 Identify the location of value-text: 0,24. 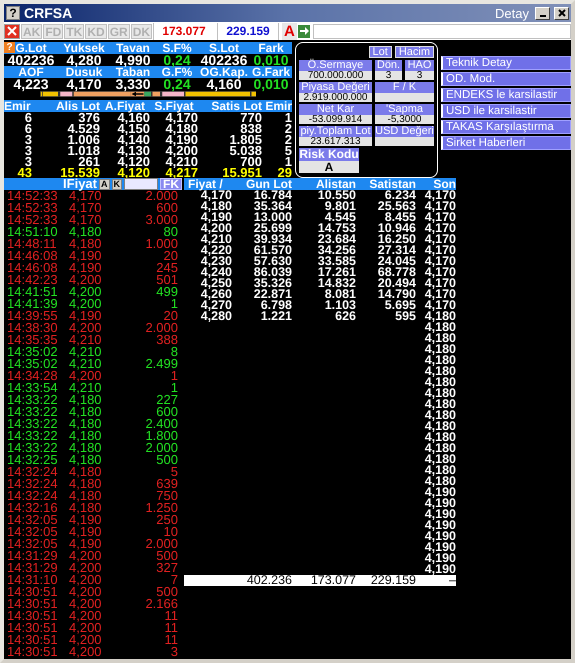
(177, 60).